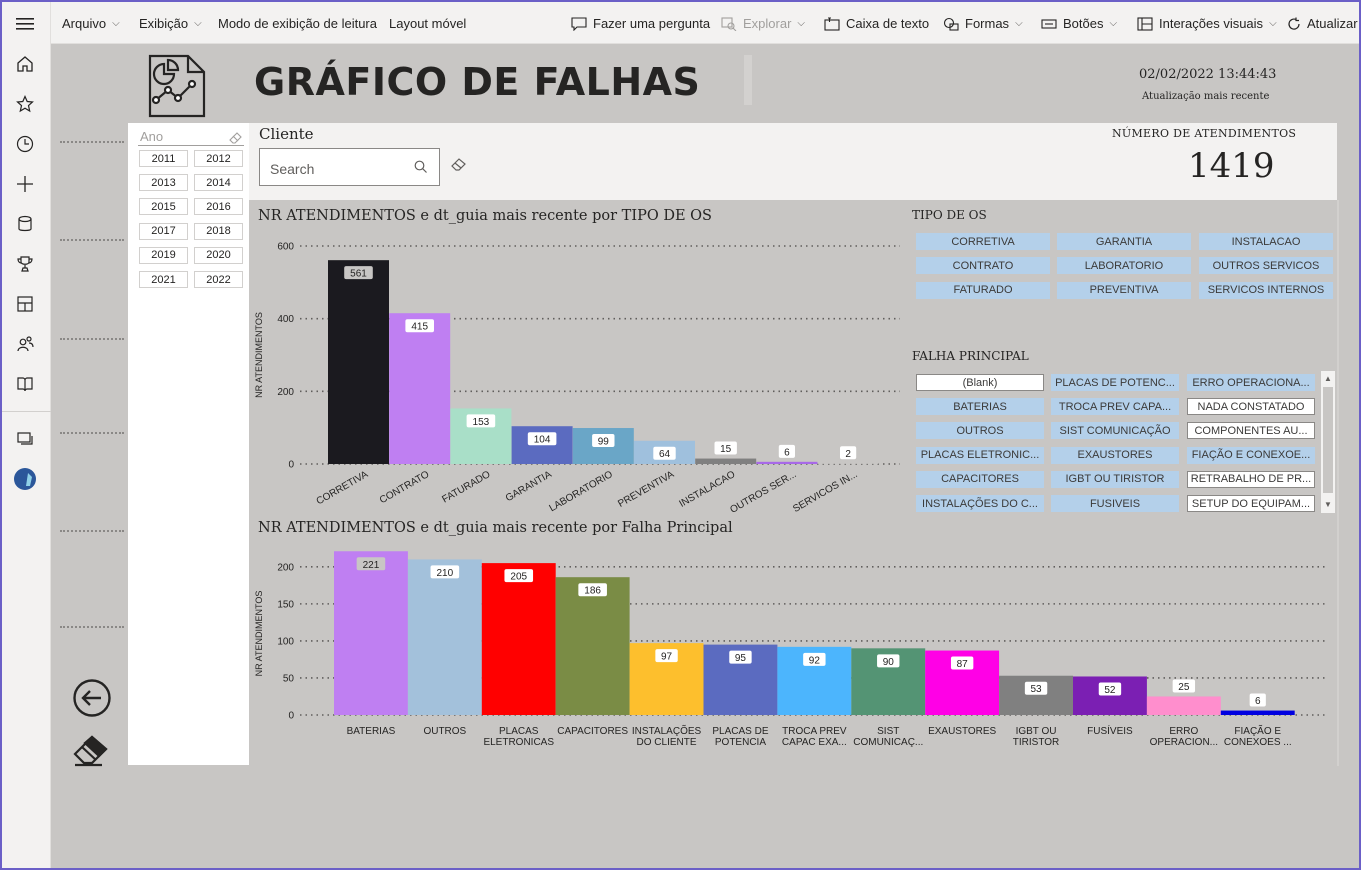  What do you see at coordinates (983, 241) in the screenshot?
I see `tipo-os-option: CORRETIVA` at bounding box center [983, 241].